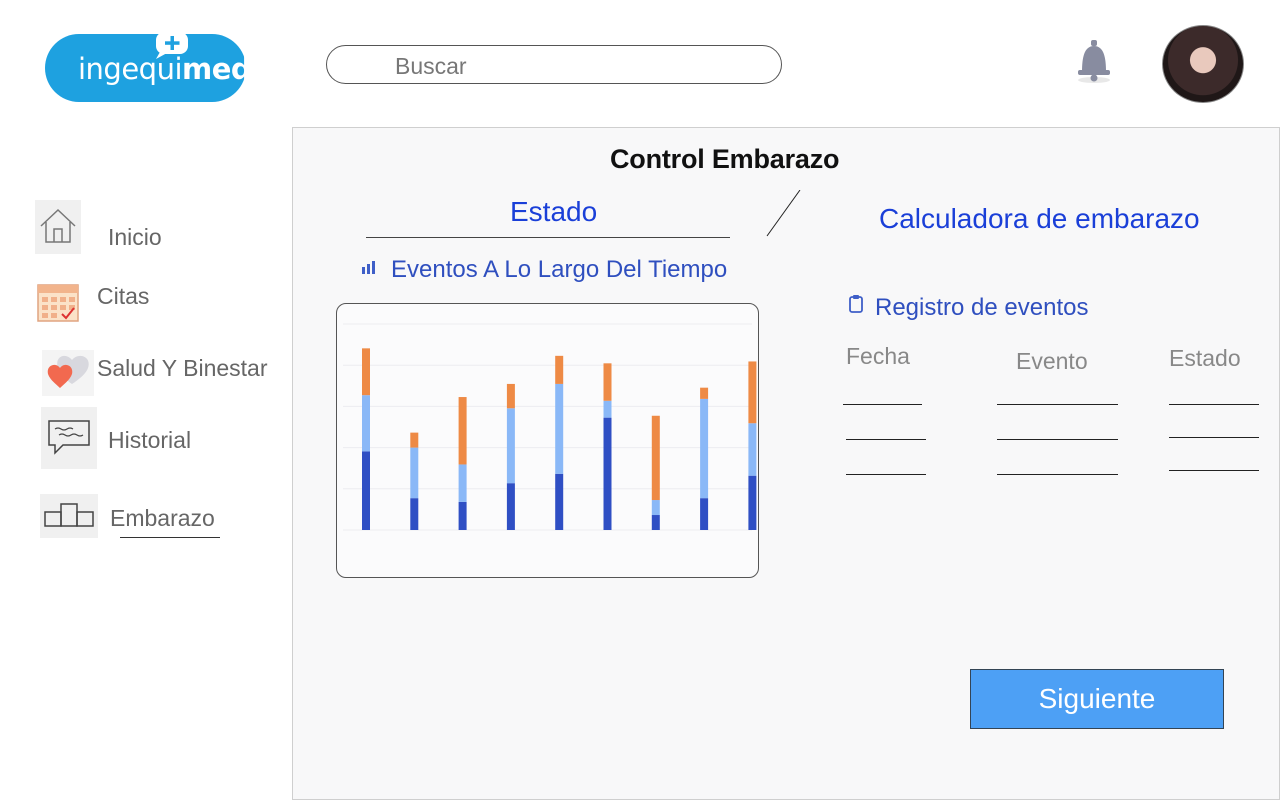 This screenshot has height=800, width=1280. What do you see at coordinates (217, 69) in the screenshot?
I see `brand-name-bold: med` at bounding box center [217, 69].